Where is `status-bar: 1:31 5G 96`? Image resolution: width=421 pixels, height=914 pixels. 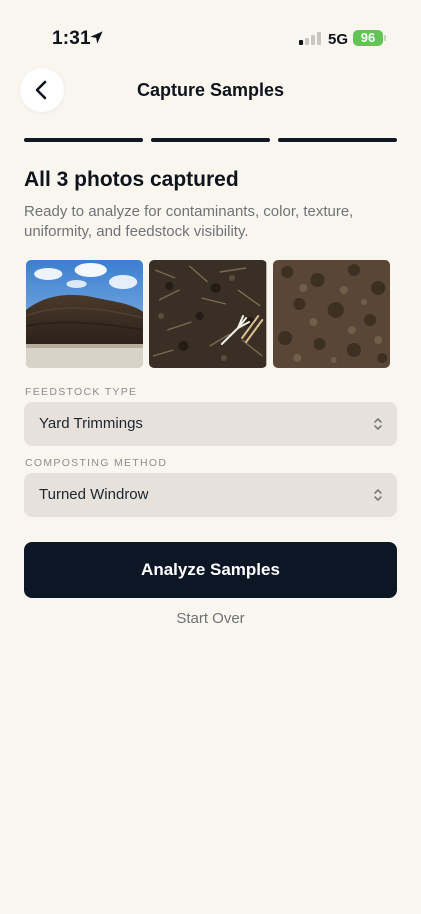
status-bar: 1:31 5G 96 is located at coordinates (210, 35).